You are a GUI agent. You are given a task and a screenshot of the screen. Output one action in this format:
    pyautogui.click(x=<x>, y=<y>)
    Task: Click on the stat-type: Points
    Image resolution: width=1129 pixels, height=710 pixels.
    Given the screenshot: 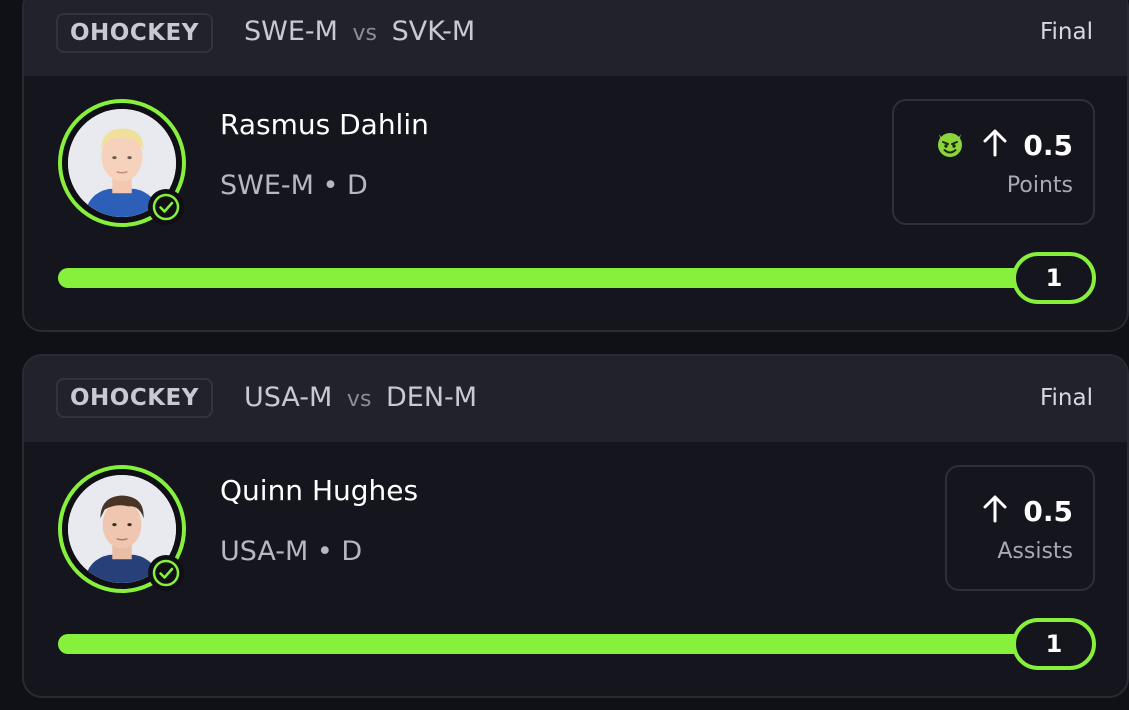 What is the action you would take?
    pyautogui.click(x=1039, y=185)
    